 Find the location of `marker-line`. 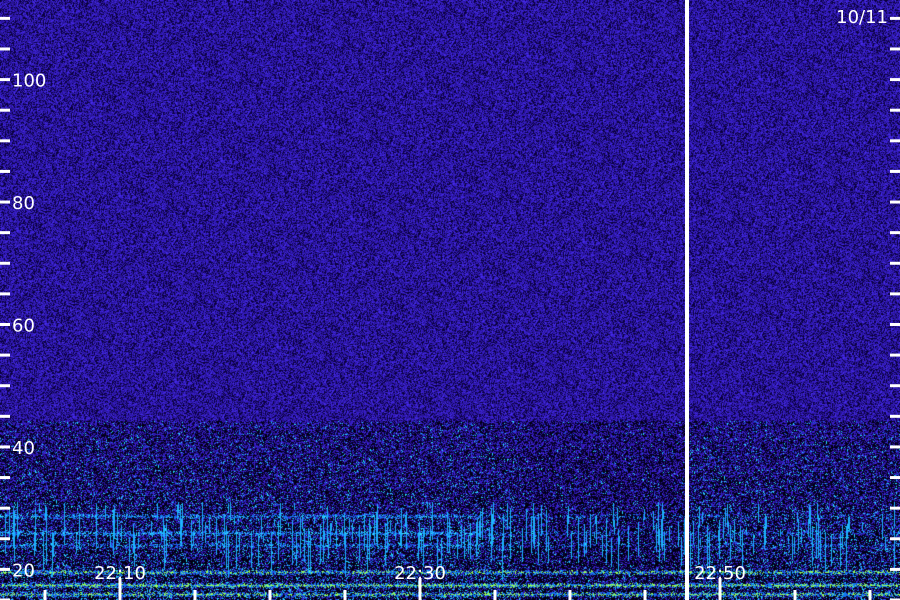

marker-line is located at coordinates (687, 300).